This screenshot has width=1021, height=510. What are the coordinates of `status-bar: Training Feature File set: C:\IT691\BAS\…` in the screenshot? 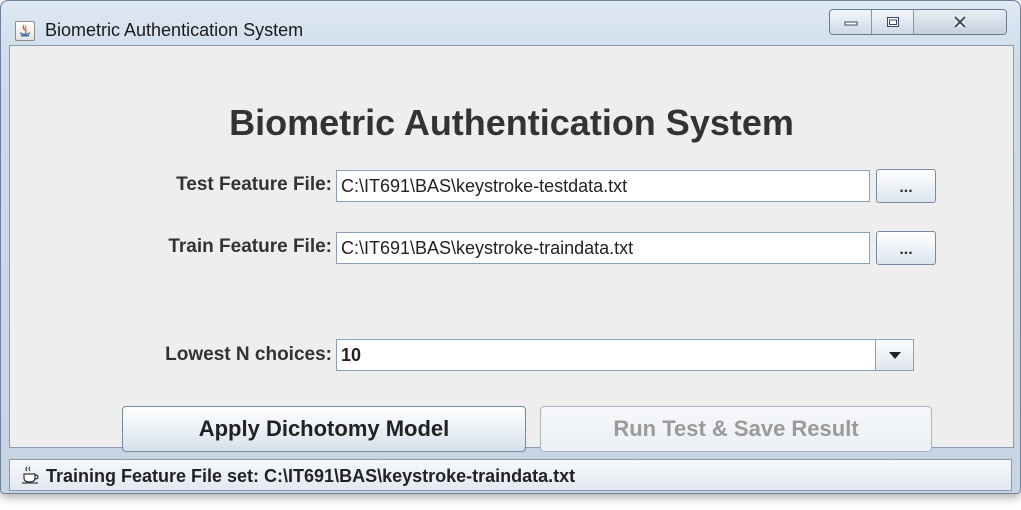 It's located at (510, 475).